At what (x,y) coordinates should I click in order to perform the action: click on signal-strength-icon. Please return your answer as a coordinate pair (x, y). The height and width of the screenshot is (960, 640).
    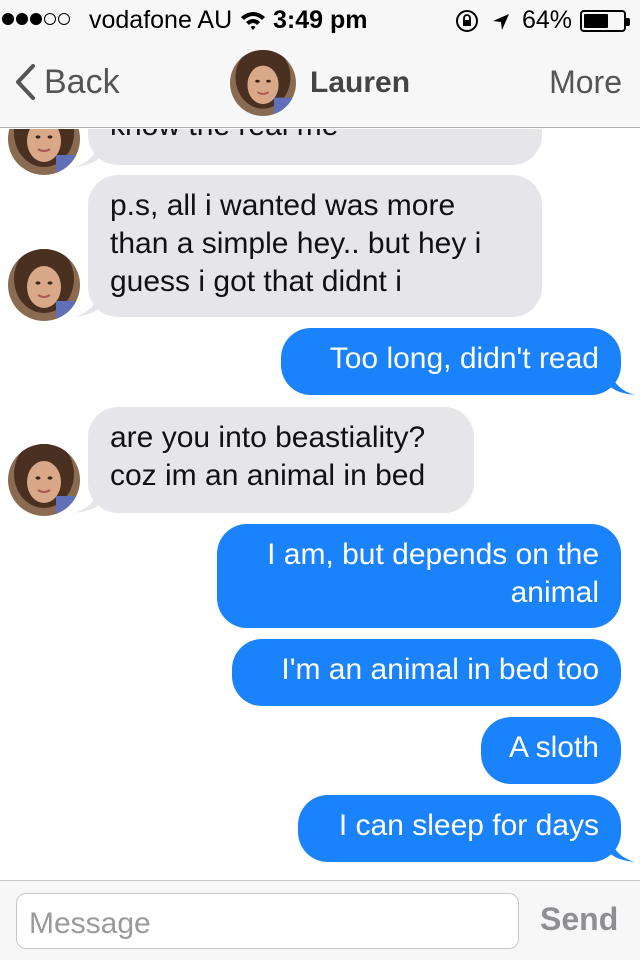
    Looking at the image, I should click on (36, 19).